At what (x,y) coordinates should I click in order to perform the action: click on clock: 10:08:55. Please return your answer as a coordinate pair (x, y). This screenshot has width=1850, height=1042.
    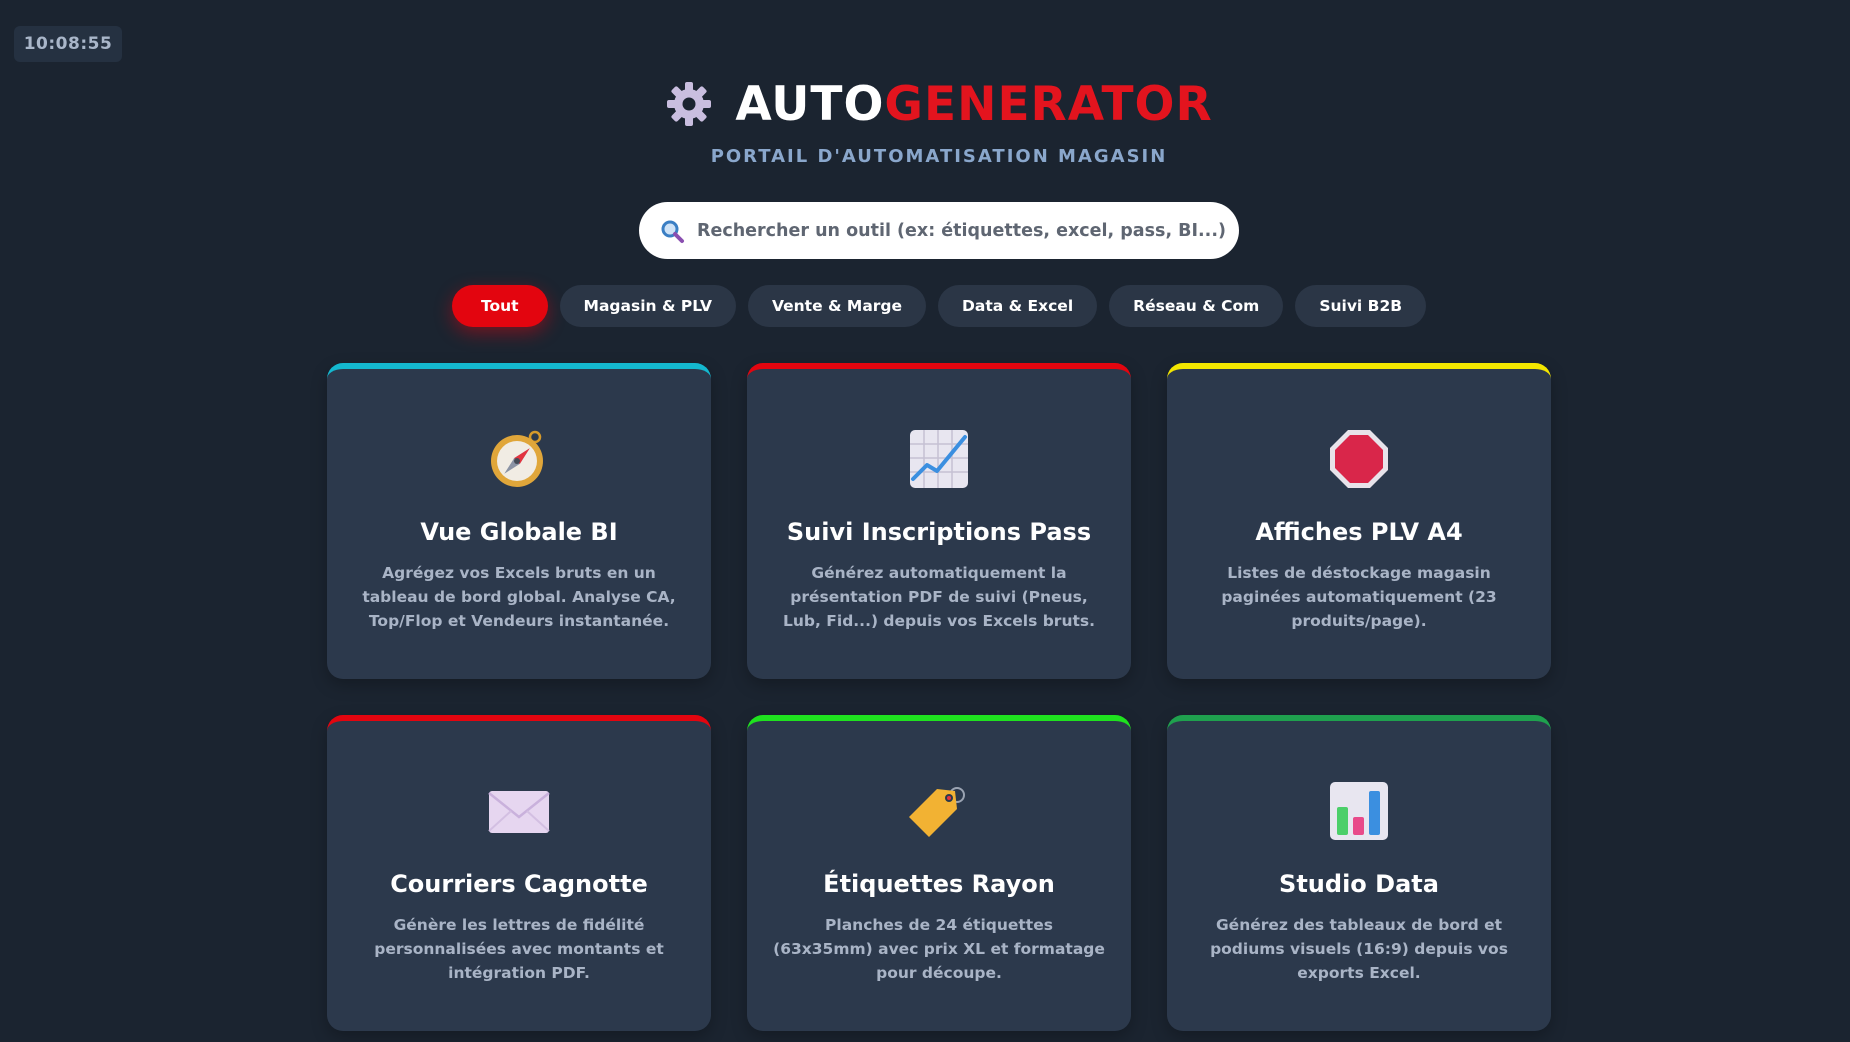
    Looking at the image, I should click on (68, 44).